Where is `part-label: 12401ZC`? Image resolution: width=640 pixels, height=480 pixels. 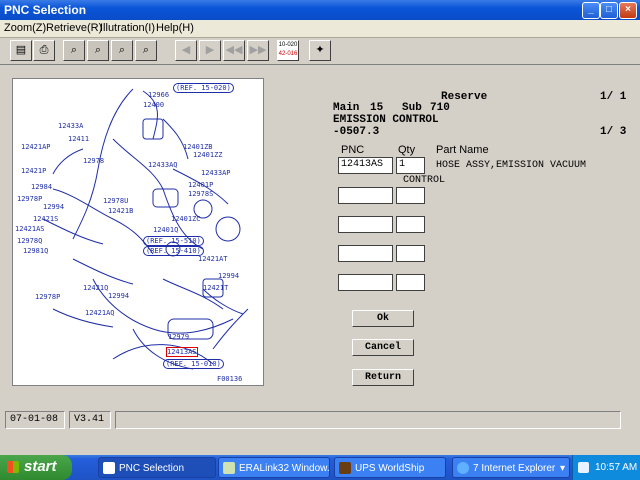
part-label: 12401ZC is located at coordinates (186, 219).